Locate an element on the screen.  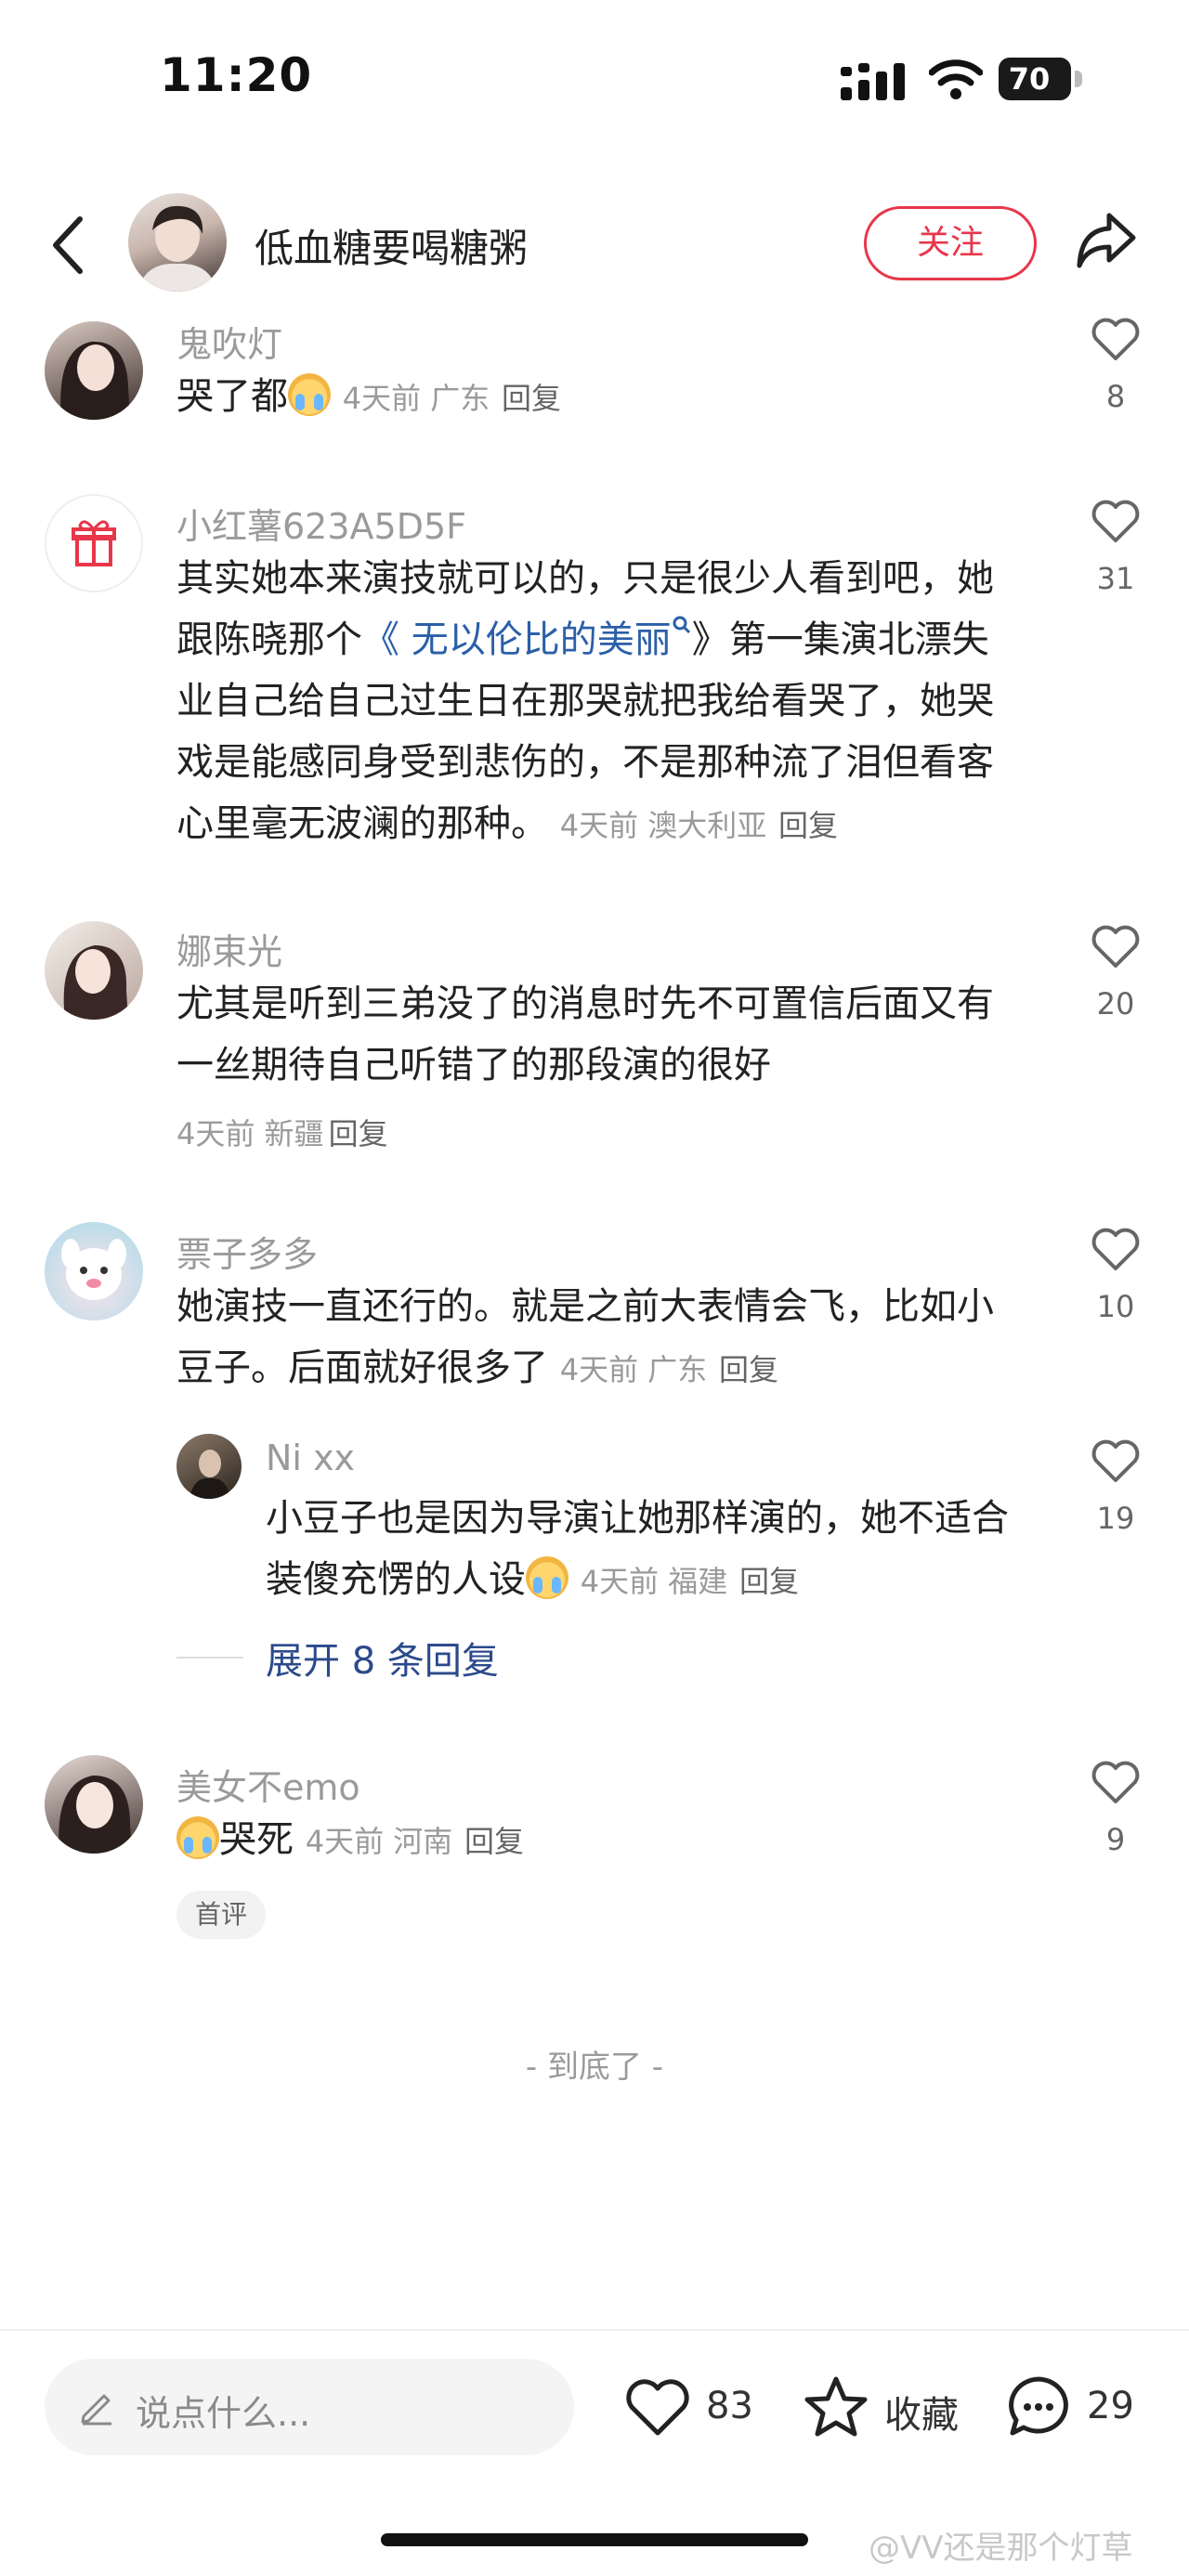
comment-line: 装傻充愣的人设 4天前 福建 回复 is located at coordinates (660, 1580).